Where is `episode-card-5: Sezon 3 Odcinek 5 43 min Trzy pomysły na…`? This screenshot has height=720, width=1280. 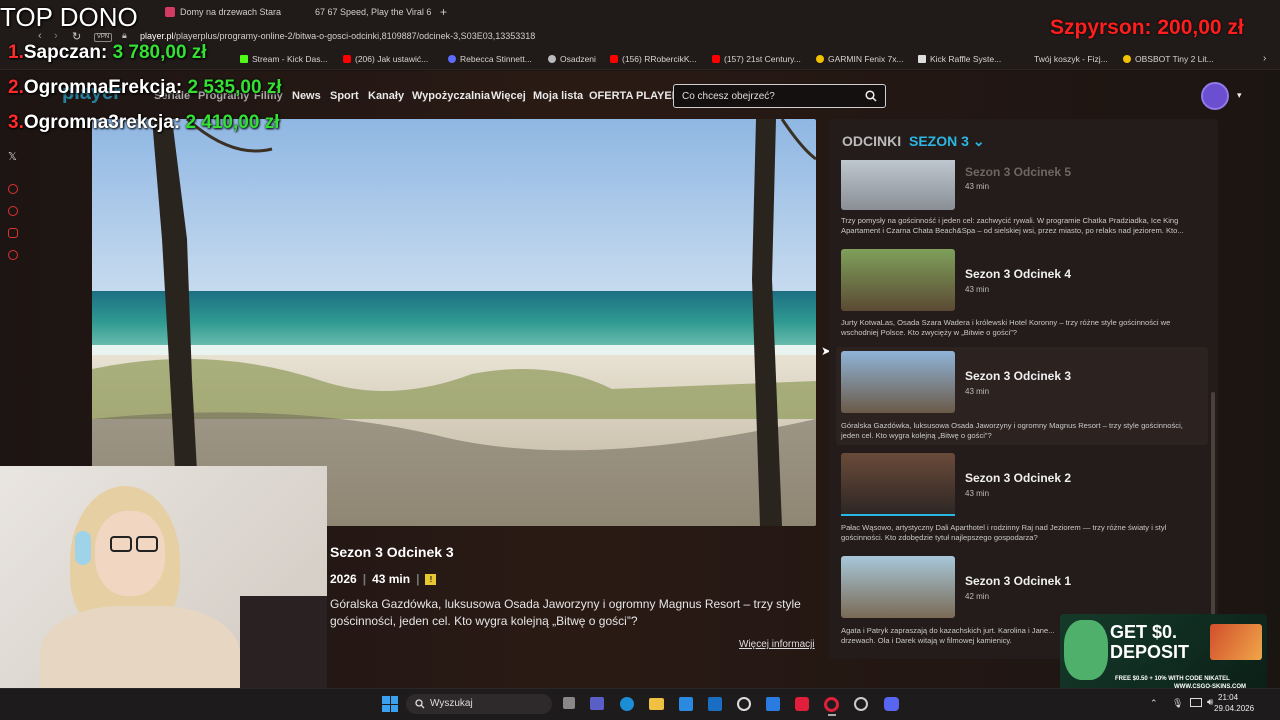
episode-card-5: Sezon 3 Odcinek 5 43 min Trzy pomysły na… is located at coordinates (1023, 201).